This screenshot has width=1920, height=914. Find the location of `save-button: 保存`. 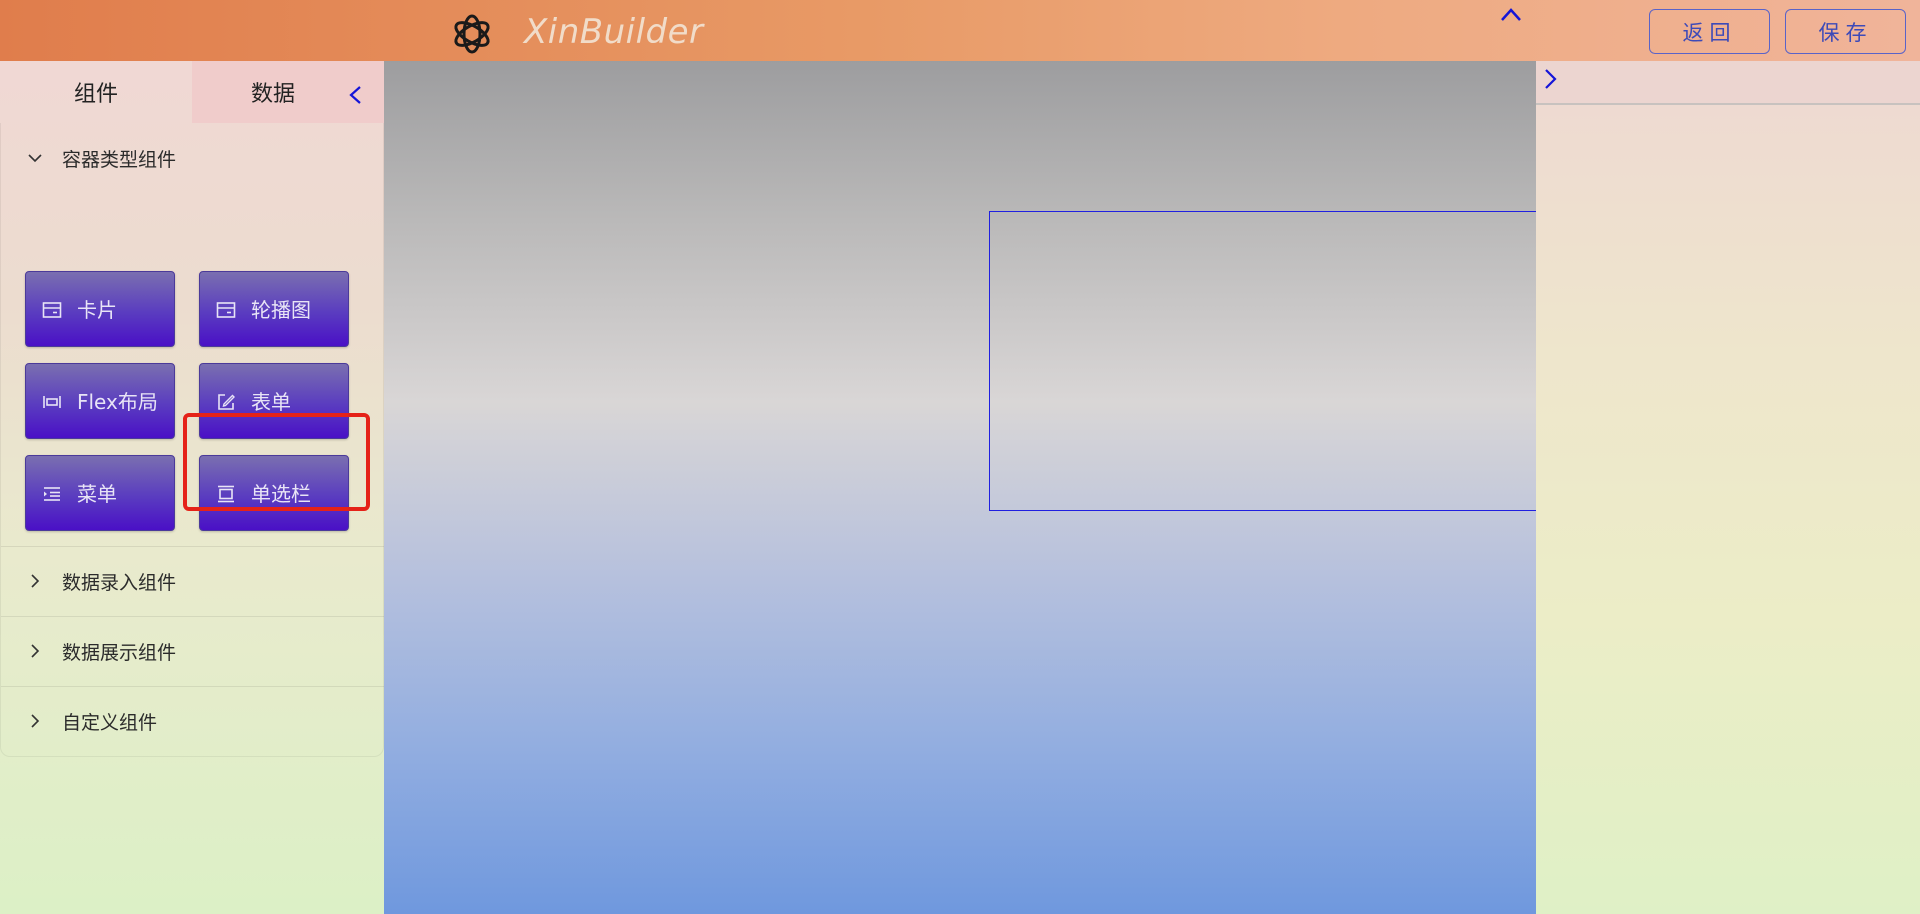

save-button: 保存 is located at coordinates (1845, 31).